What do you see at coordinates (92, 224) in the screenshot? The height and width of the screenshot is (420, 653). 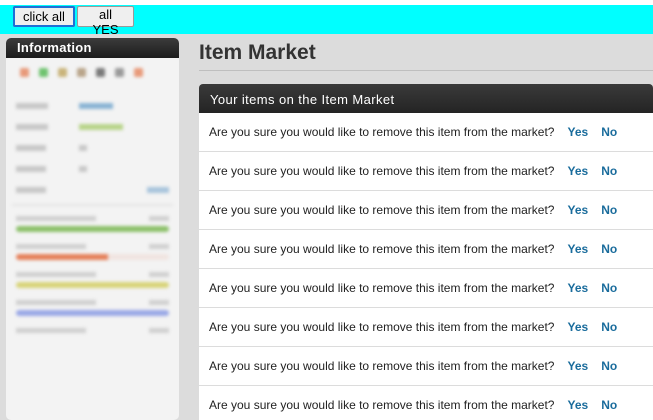 I see `energy-bar-block` at bounding box center [92, 224].